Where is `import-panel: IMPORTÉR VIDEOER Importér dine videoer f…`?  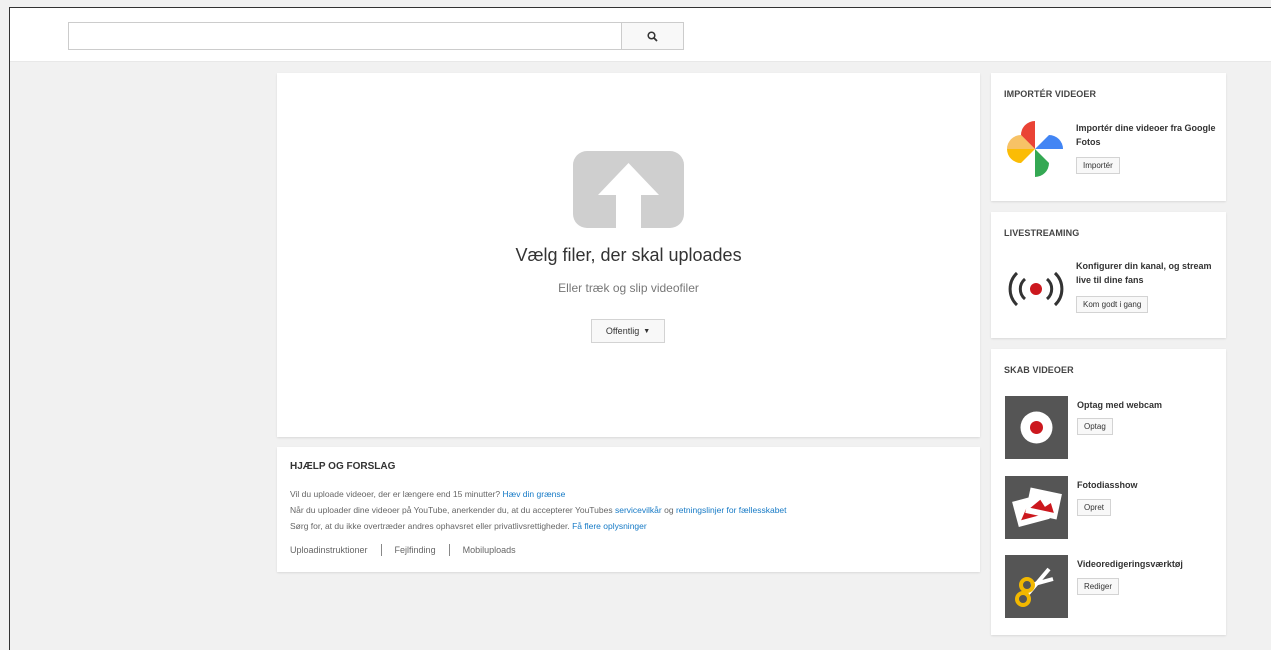
import-panel: IMPORTÉR VIDEOER Importér dine videoer f… is located at coordinates (1108, 137).